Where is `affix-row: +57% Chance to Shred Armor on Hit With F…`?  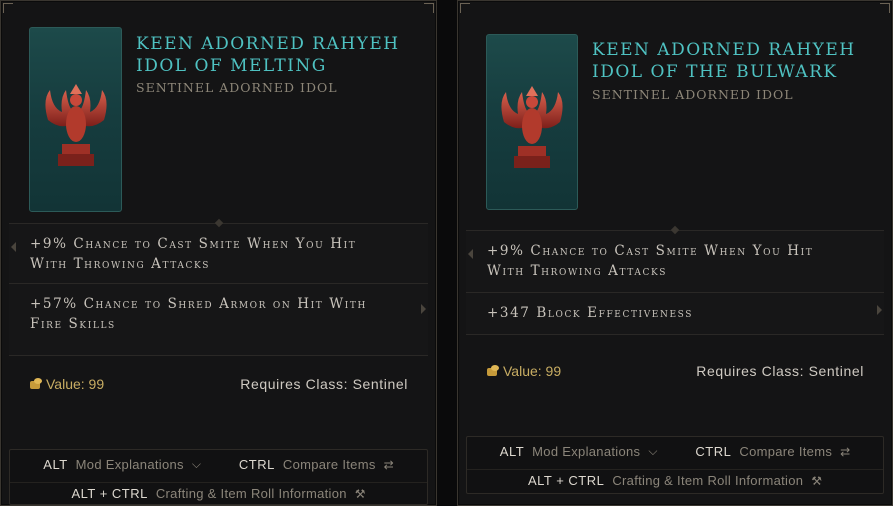
affix-row: +57% Chance to Shred Armor on Hit With F… is located at coordinates (218, 319).